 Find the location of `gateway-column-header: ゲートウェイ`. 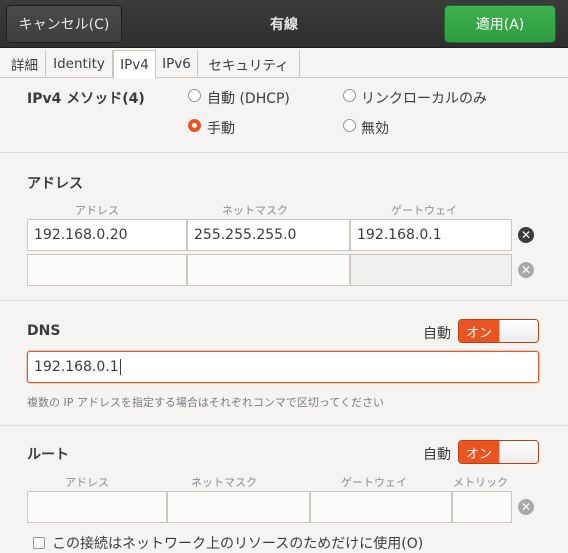

gateway-column-header: ゲートウェイ is located at coordinates (424, 210).